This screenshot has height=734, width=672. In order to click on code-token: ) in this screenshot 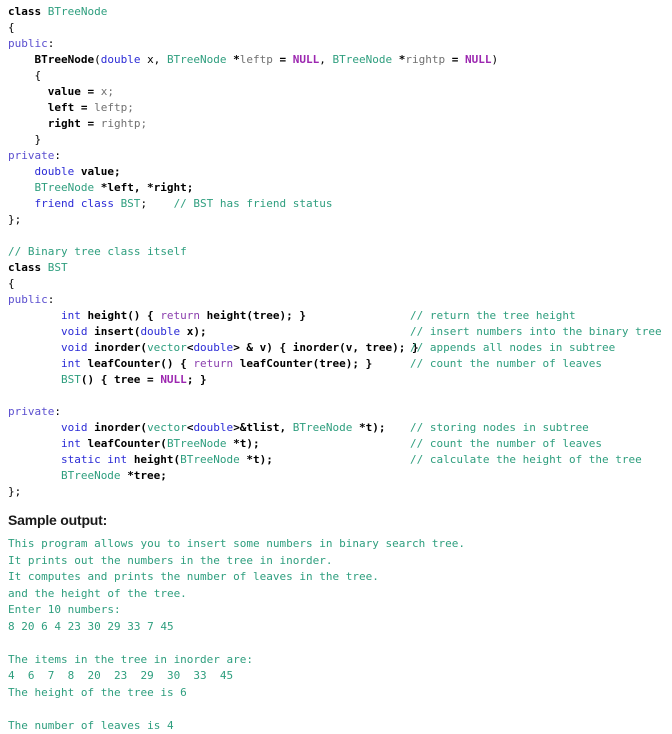, I will do `click(495, 59)`.